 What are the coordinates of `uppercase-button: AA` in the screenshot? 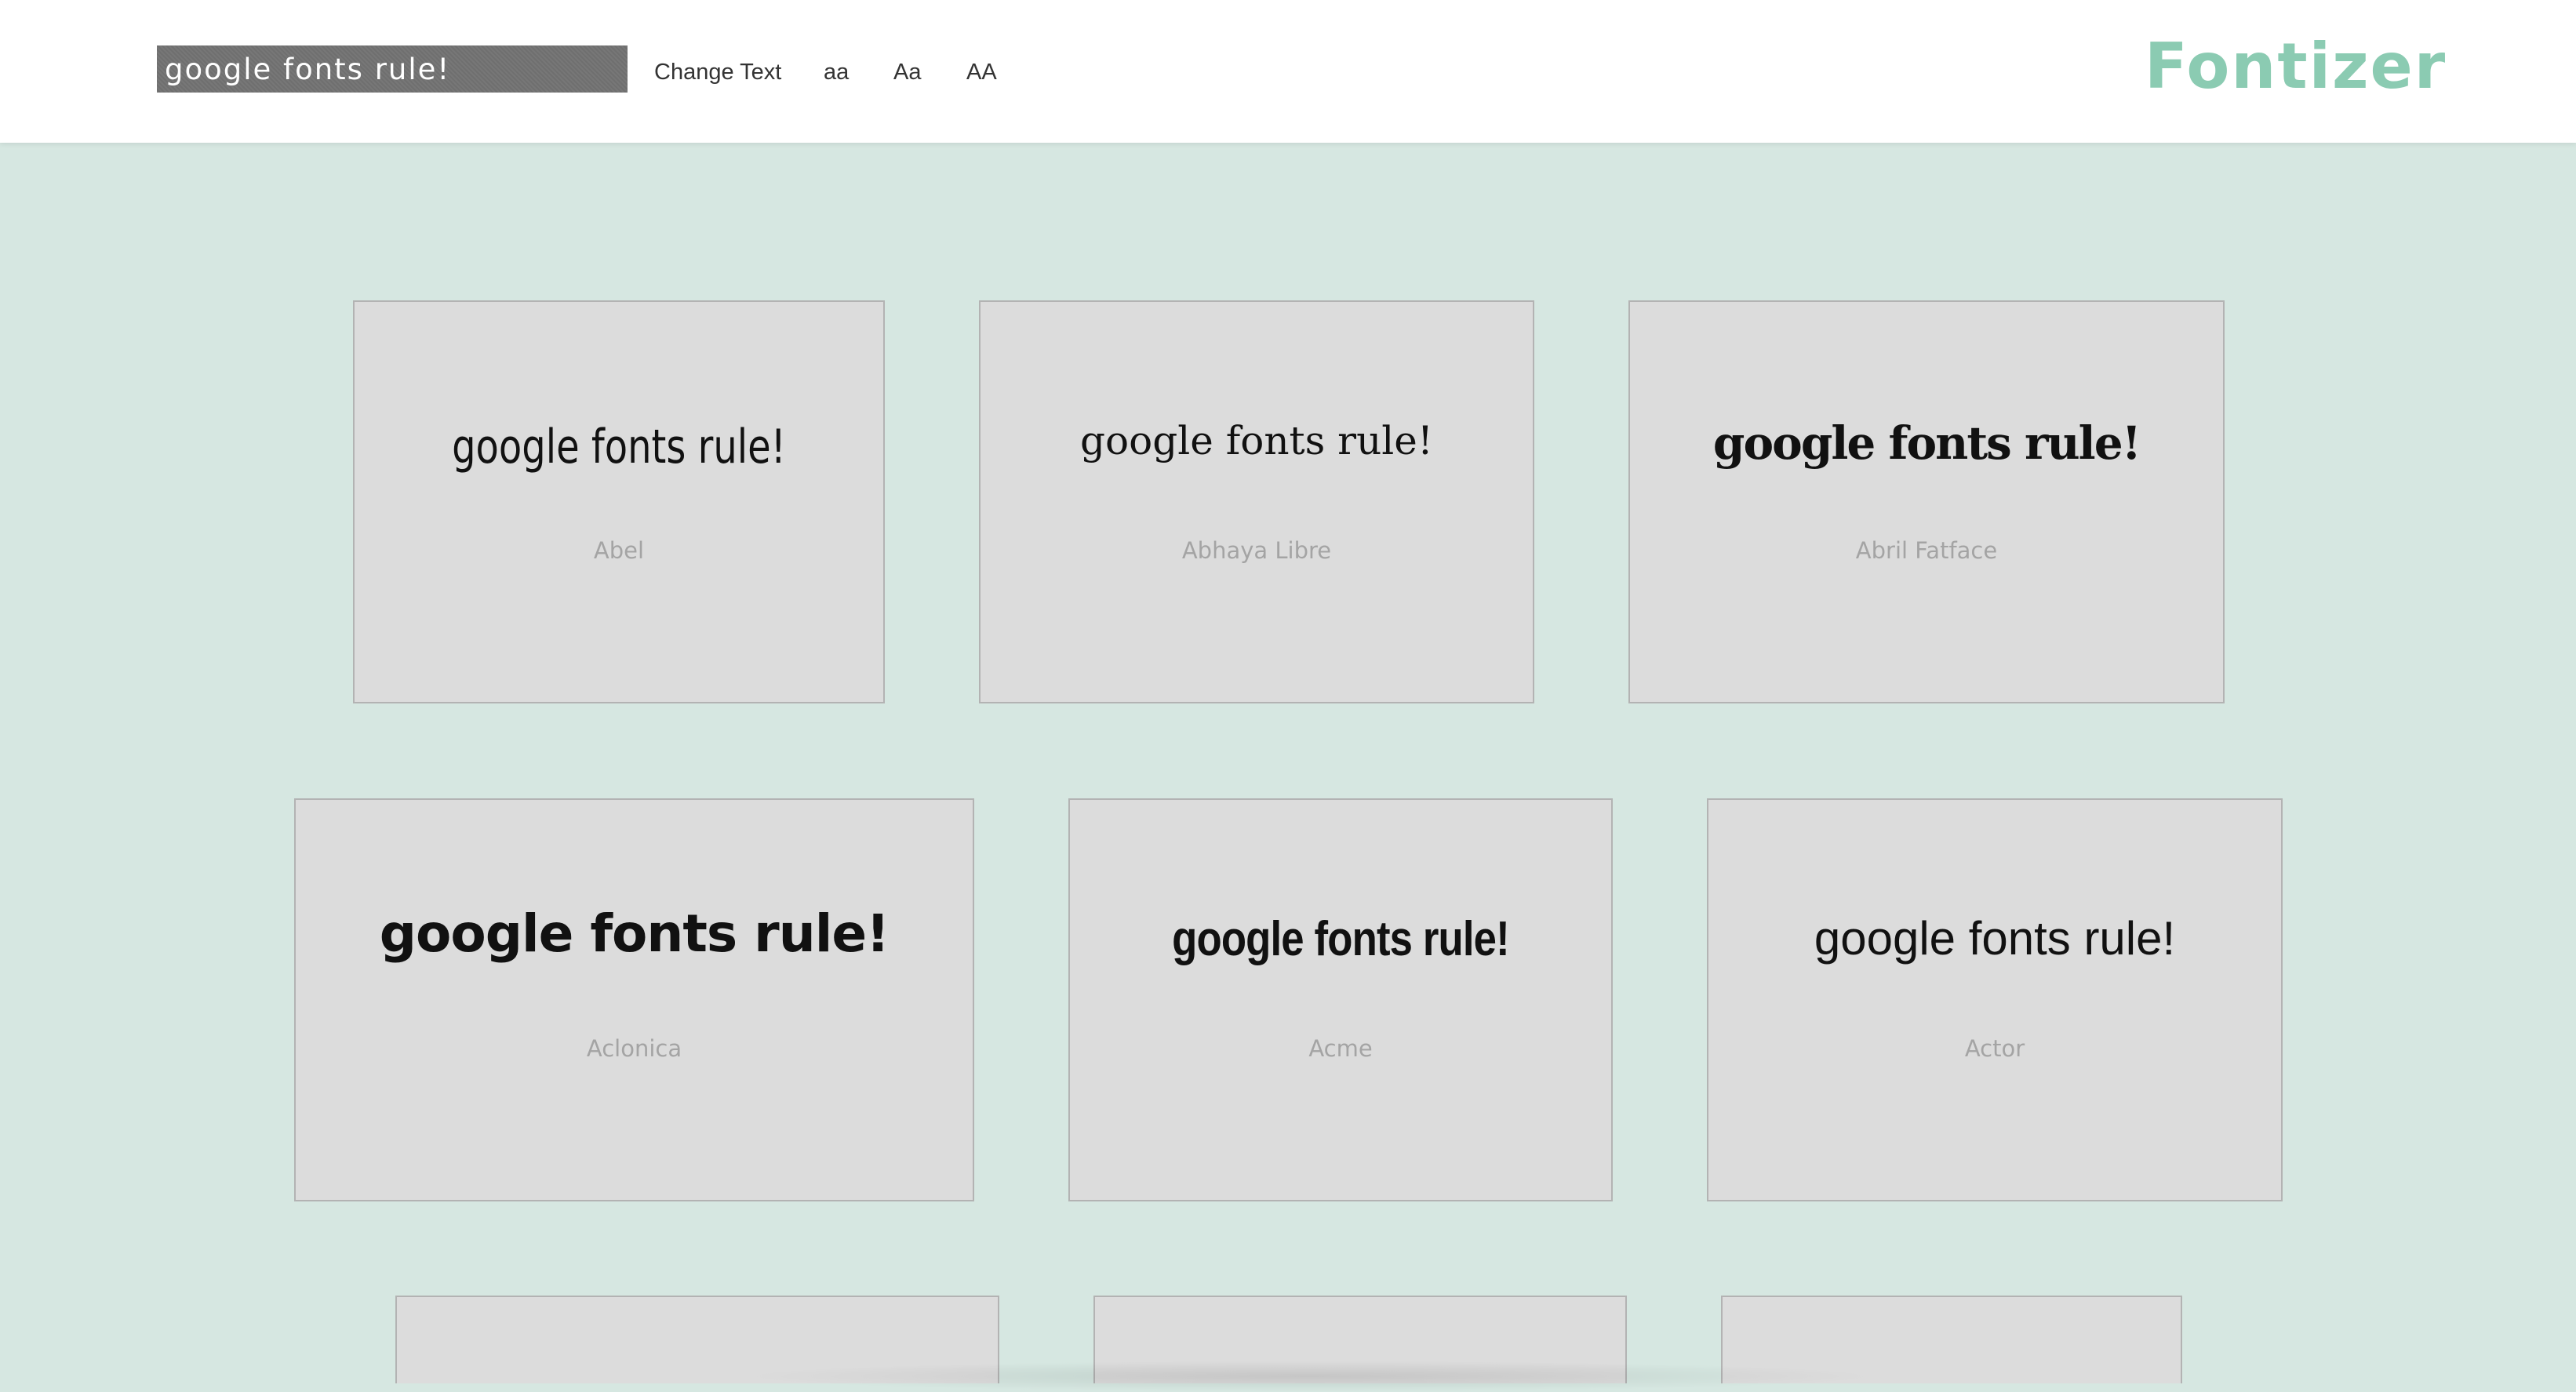 It's located at (981, 72).